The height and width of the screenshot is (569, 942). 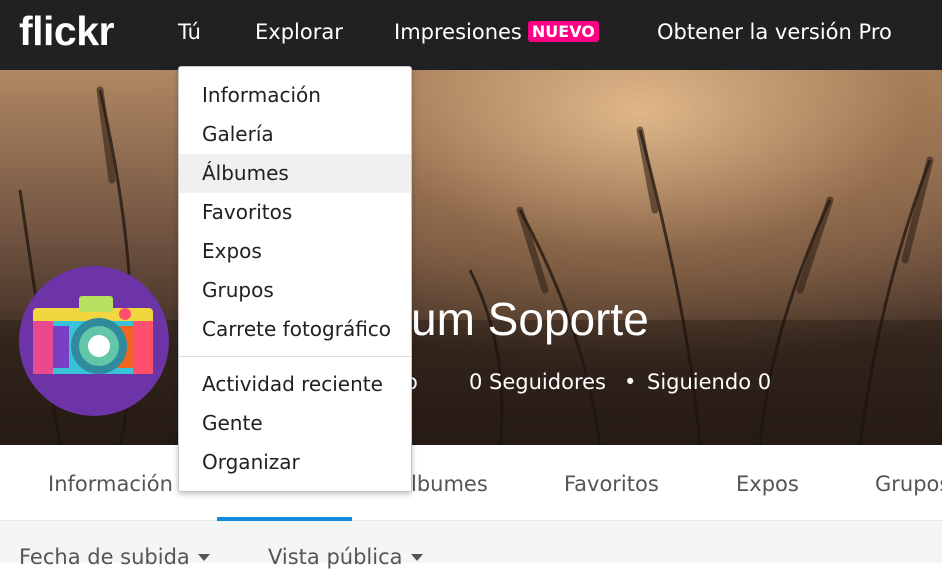 I want to click on upload-date-filter: Fecha de subida, so click(x=114, y=557).